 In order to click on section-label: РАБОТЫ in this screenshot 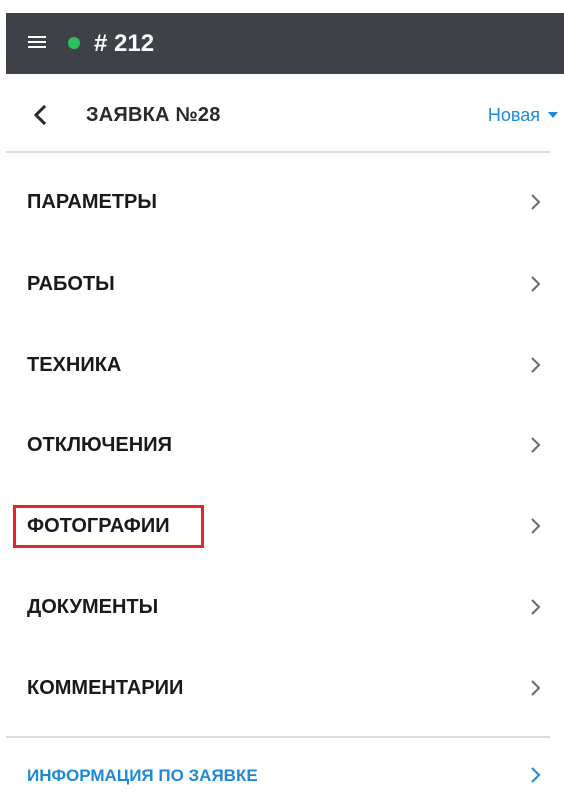, I will do `click(71, 284)`.